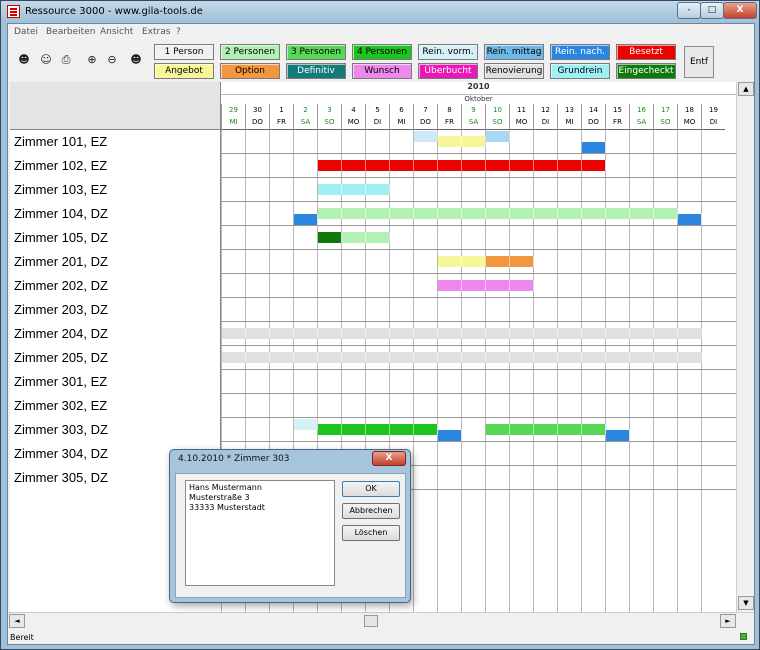 The height and width of the screenshot is (650, 760). What do you see at coordinates (70, 32) in the screenshot?
I see `menu-bearbeiten: Bearbeiten` at bounding box center [70, 32].